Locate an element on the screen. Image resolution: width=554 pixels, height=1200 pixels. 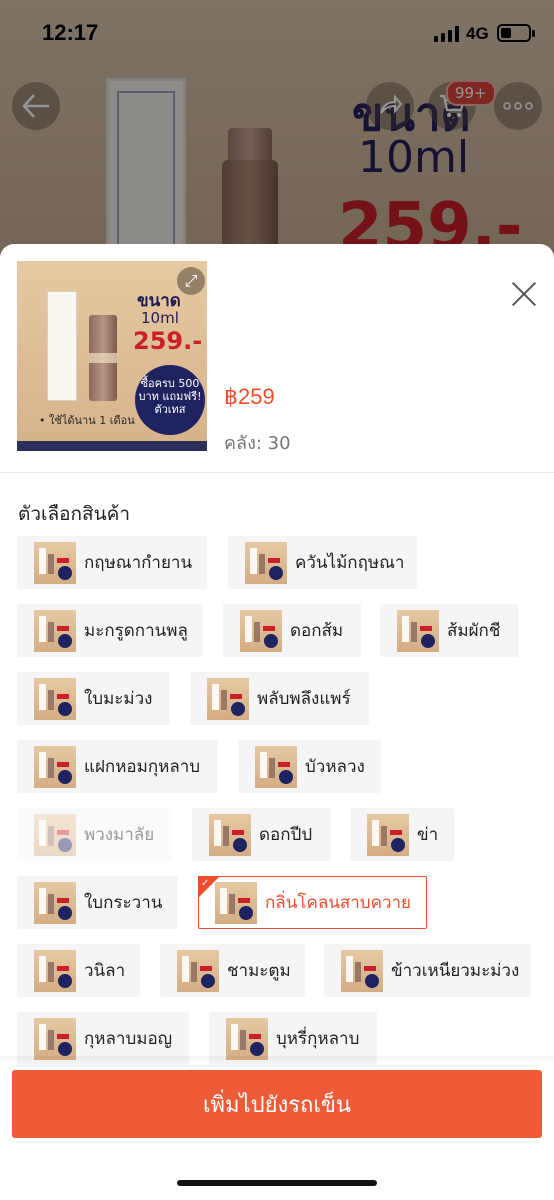
variant-label: ควันไม้กฤษณา is located at coordinates (350, 563).